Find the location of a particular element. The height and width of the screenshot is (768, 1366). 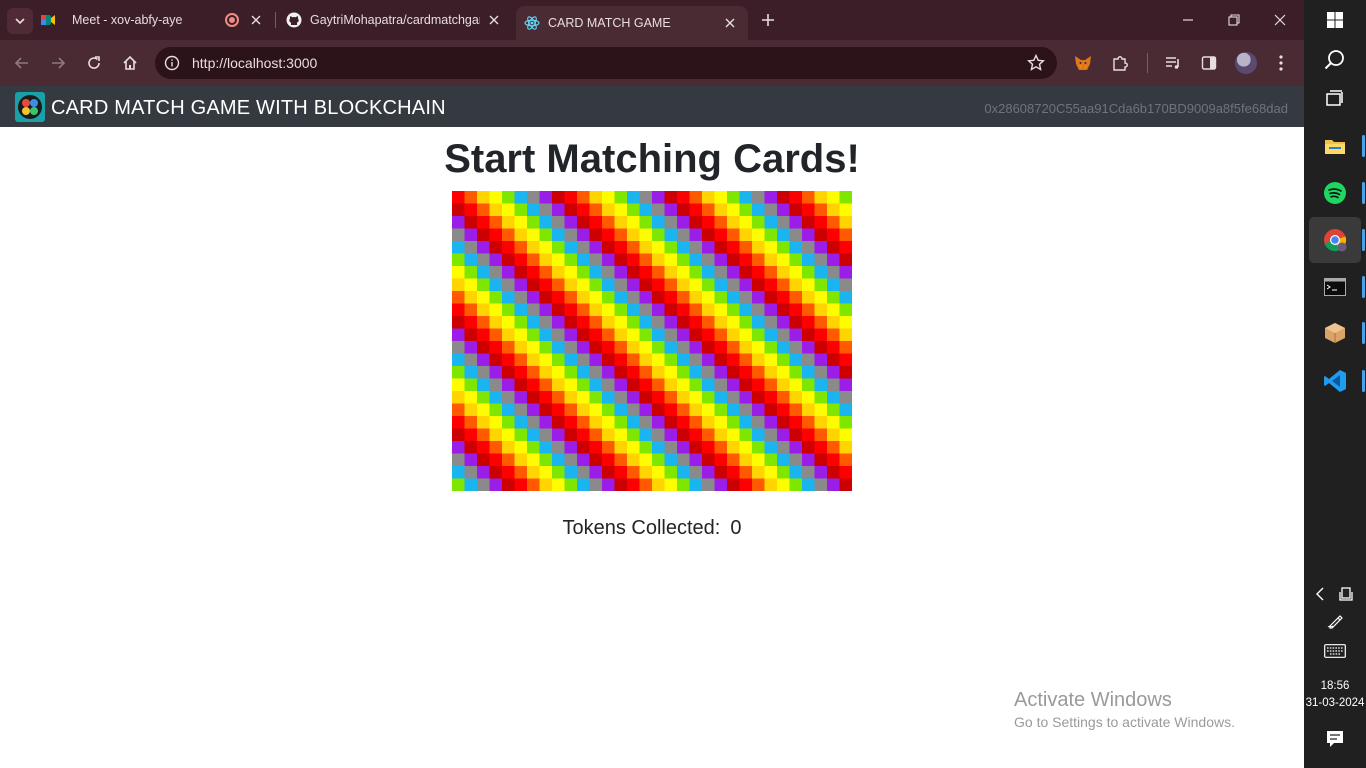

task-view-icon is located at coordinates (1335, 99).